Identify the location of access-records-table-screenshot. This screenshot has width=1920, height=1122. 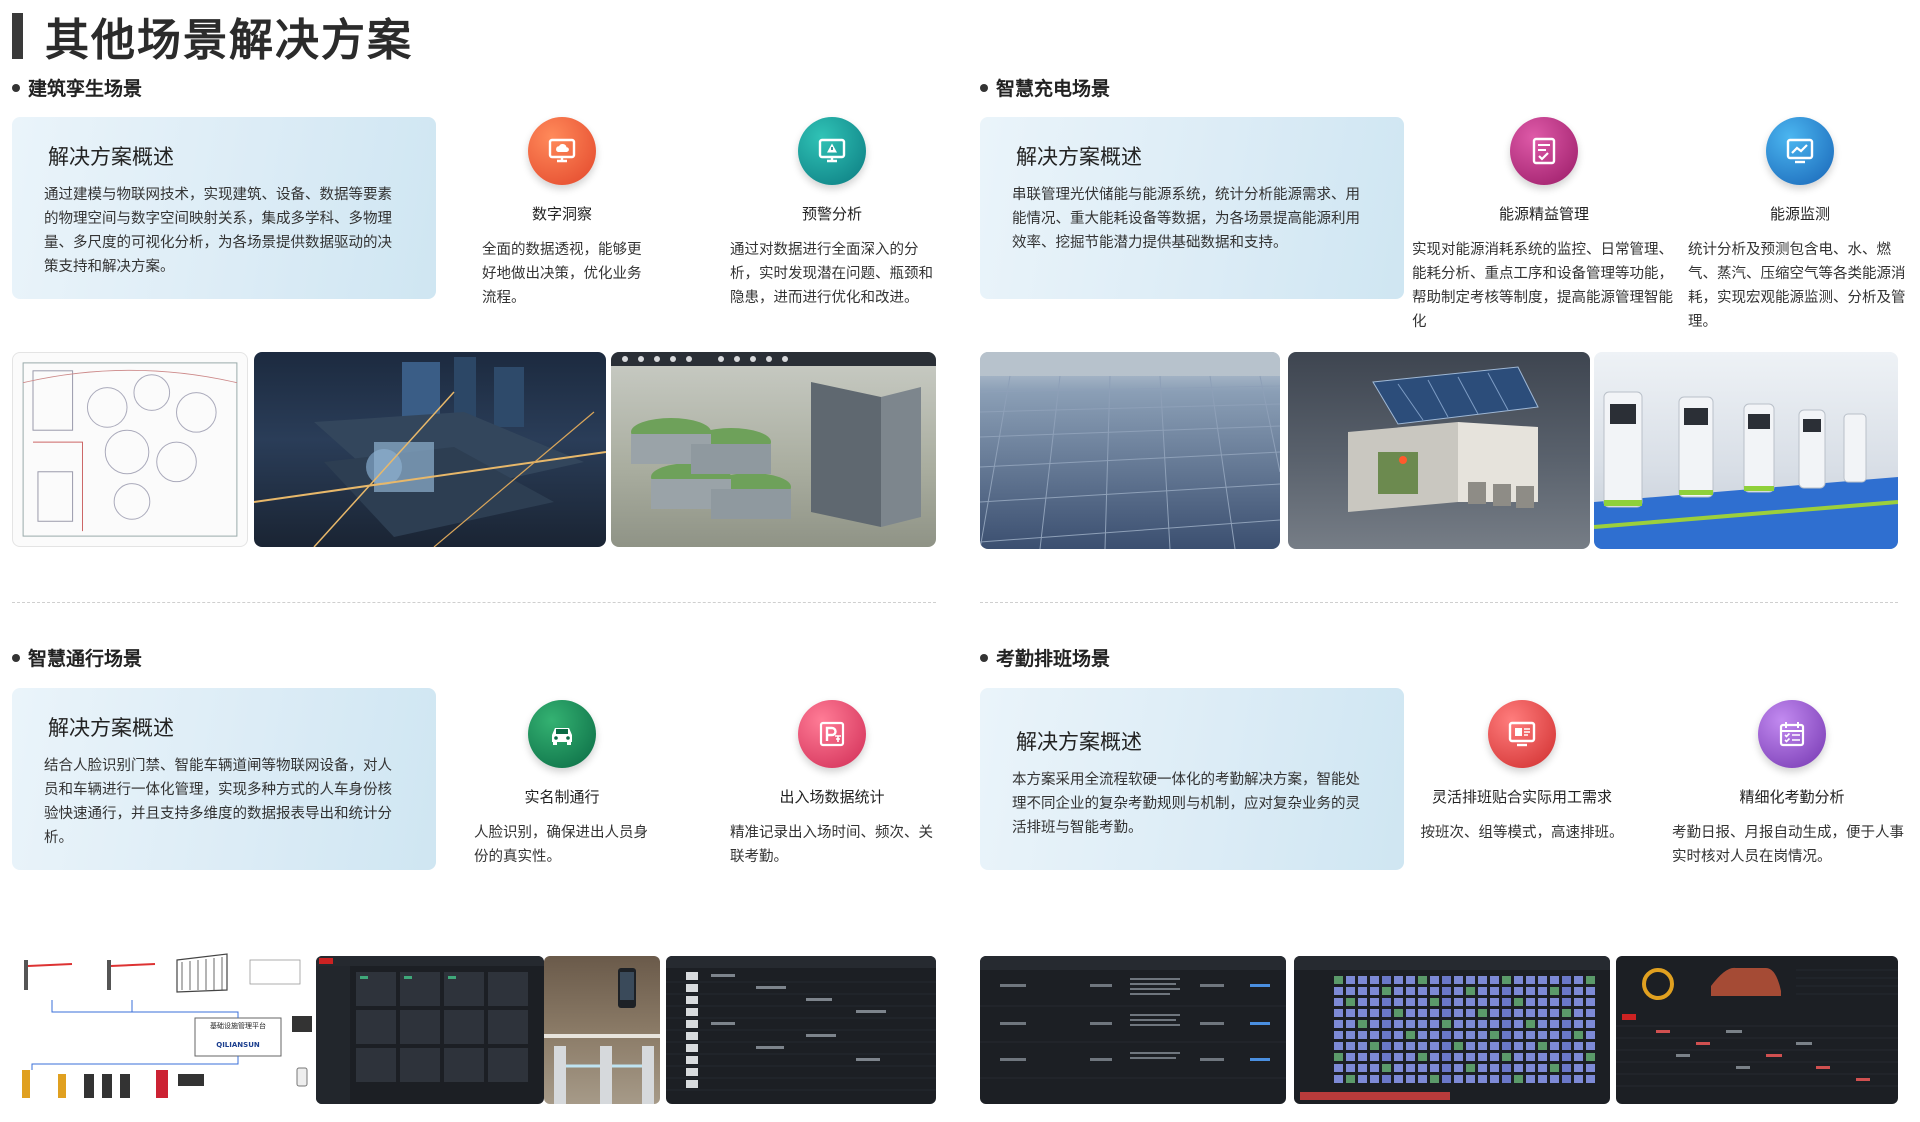
(801, 1030).